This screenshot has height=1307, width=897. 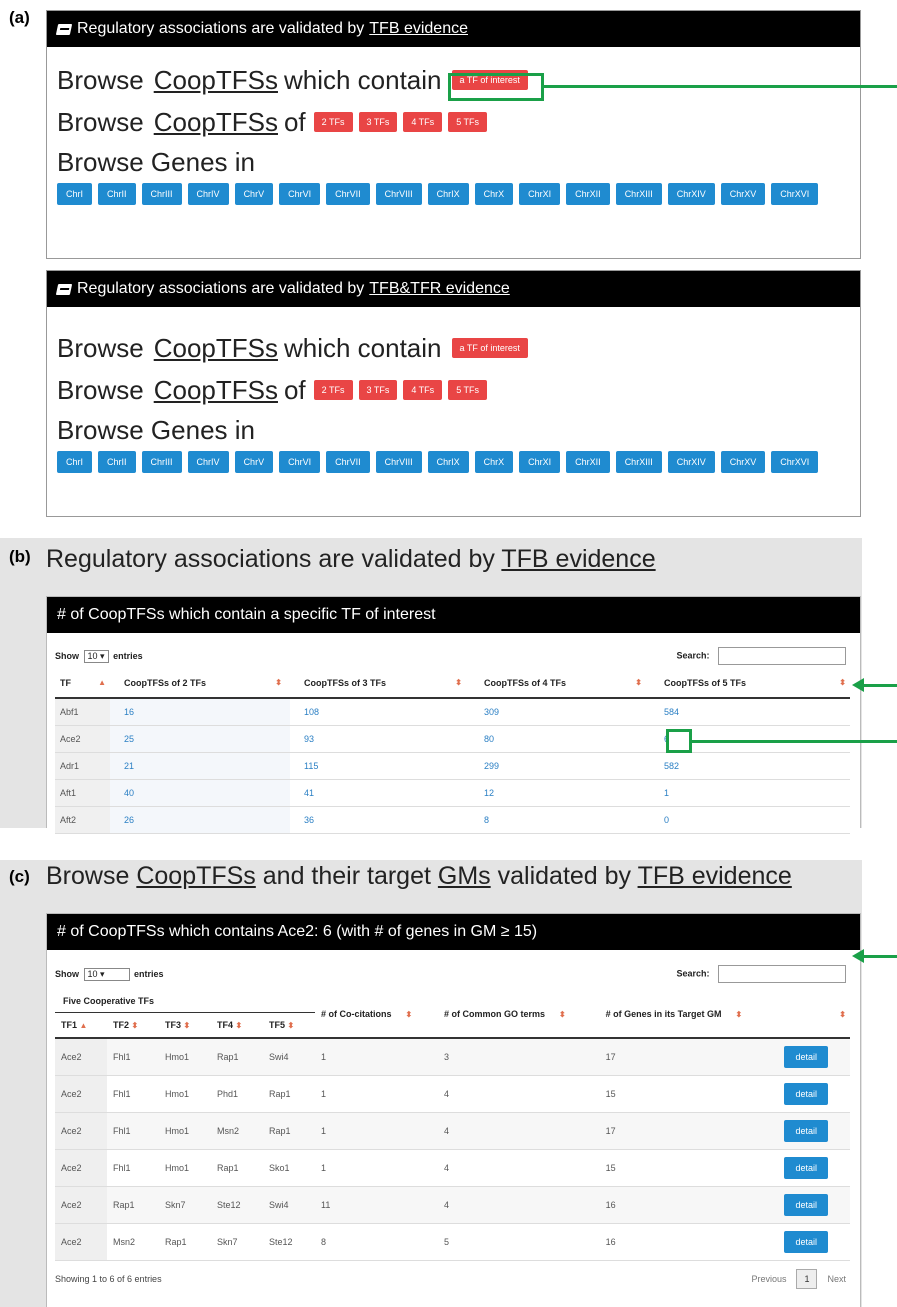 What do you see at coordinates (133, 1025) in the screenshot?
I see `col-header-tf2: TF2 ⬍` at bounding box center [133, 1025].